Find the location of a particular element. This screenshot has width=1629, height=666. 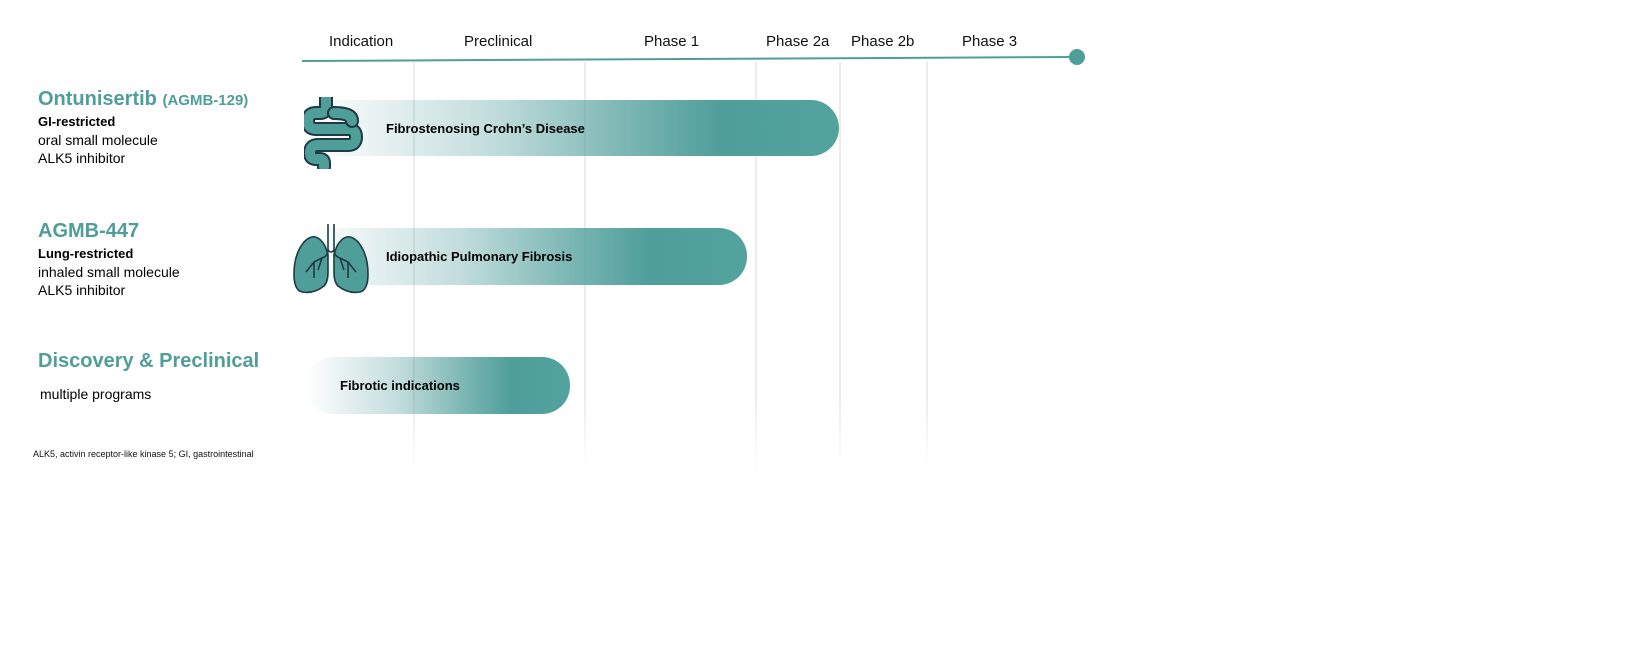

program-delivery: GI-restricted is located at coordinates (77, 121).